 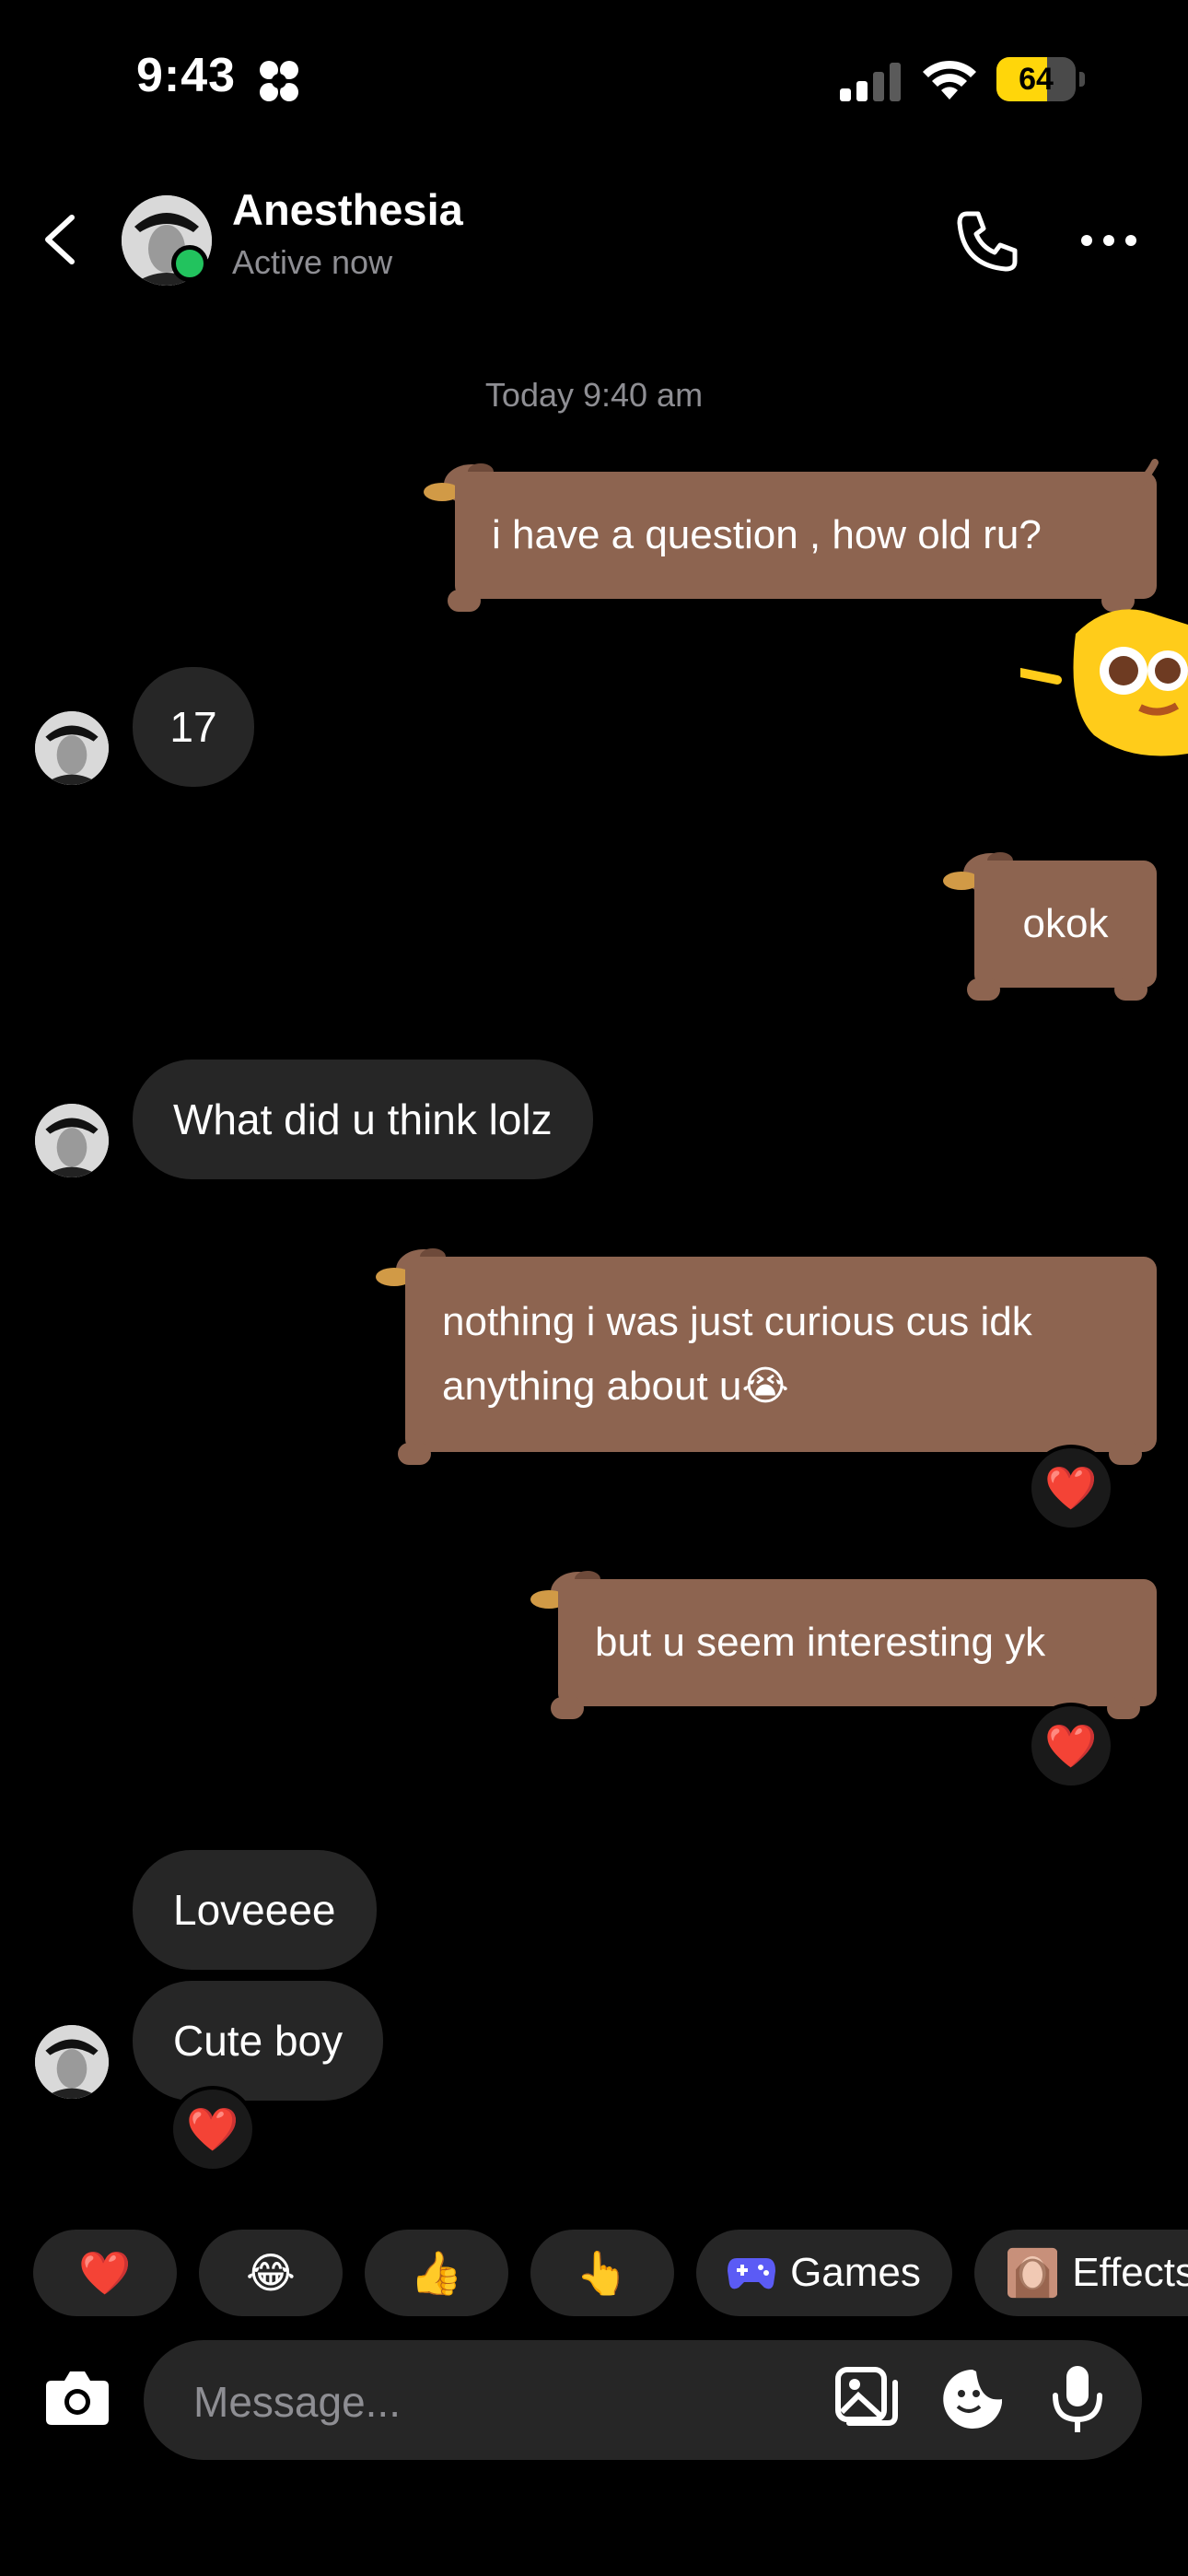 What do you see at coordinates (1104, 682) in the screenshot?
I see `mascot-sticker-icon` at bounding box center [1104, 682].